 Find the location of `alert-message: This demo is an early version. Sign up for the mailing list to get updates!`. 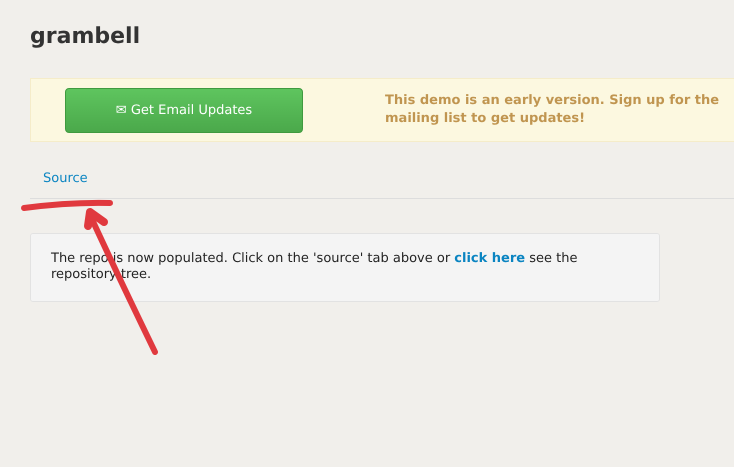

alert-message: This demo is an early version. Sign up for the mailing list to get updates! is located at coordinates (552, 110).